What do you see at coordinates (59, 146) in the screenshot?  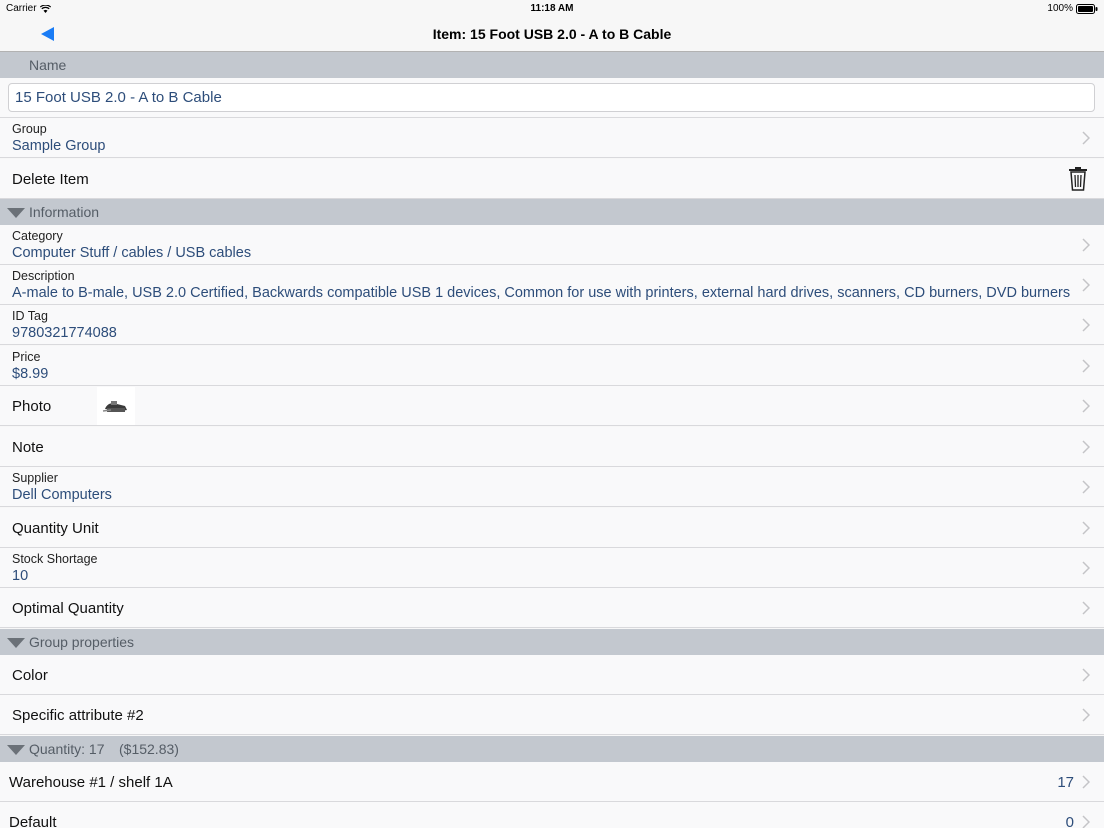 I see `group-value: Sample Group` at bounding box center [59, 146].